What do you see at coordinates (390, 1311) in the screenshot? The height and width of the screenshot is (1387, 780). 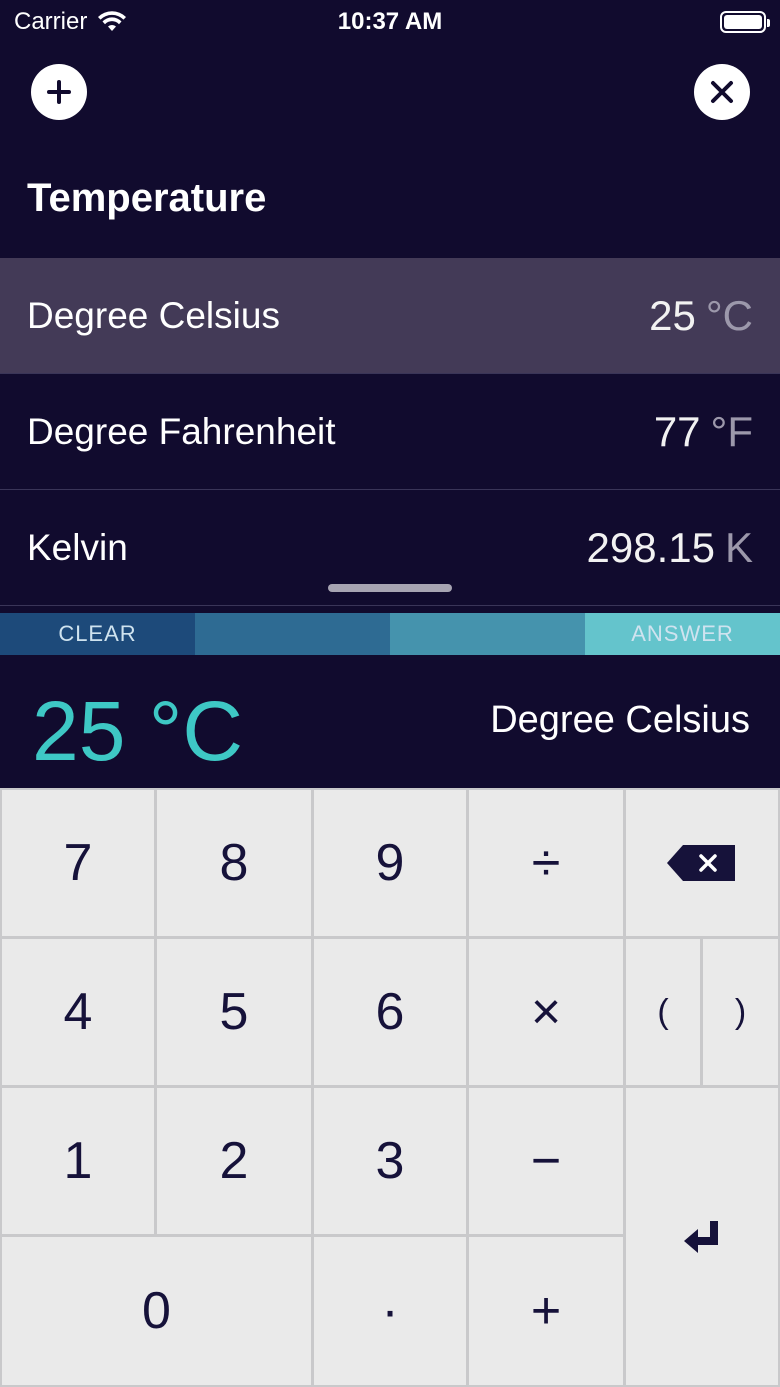 I see `key-decimal: ·` at bounding box center [390, 1311].